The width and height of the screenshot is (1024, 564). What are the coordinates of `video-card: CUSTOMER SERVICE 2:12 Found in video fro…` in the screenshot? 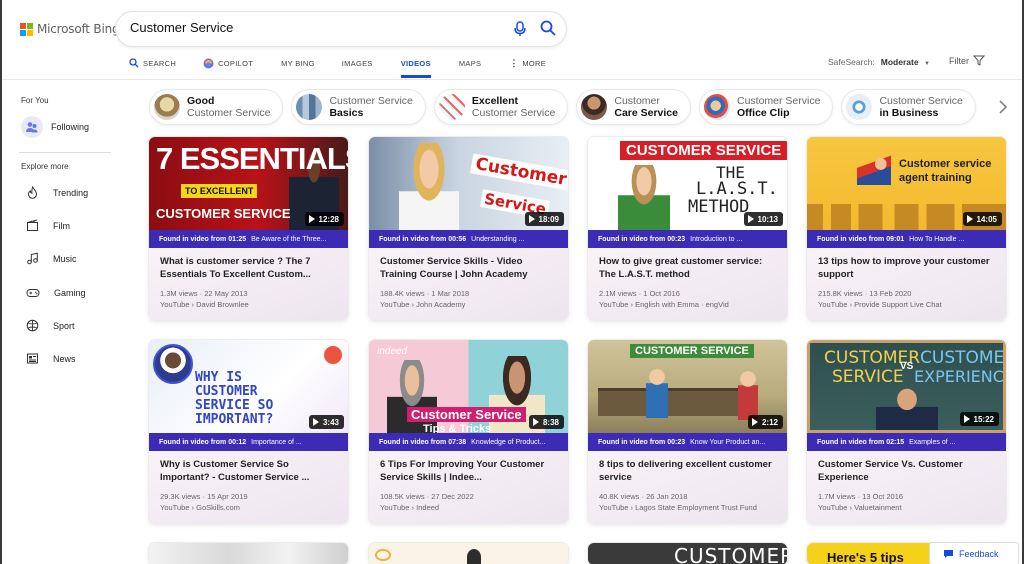 It's located at (687, 431).